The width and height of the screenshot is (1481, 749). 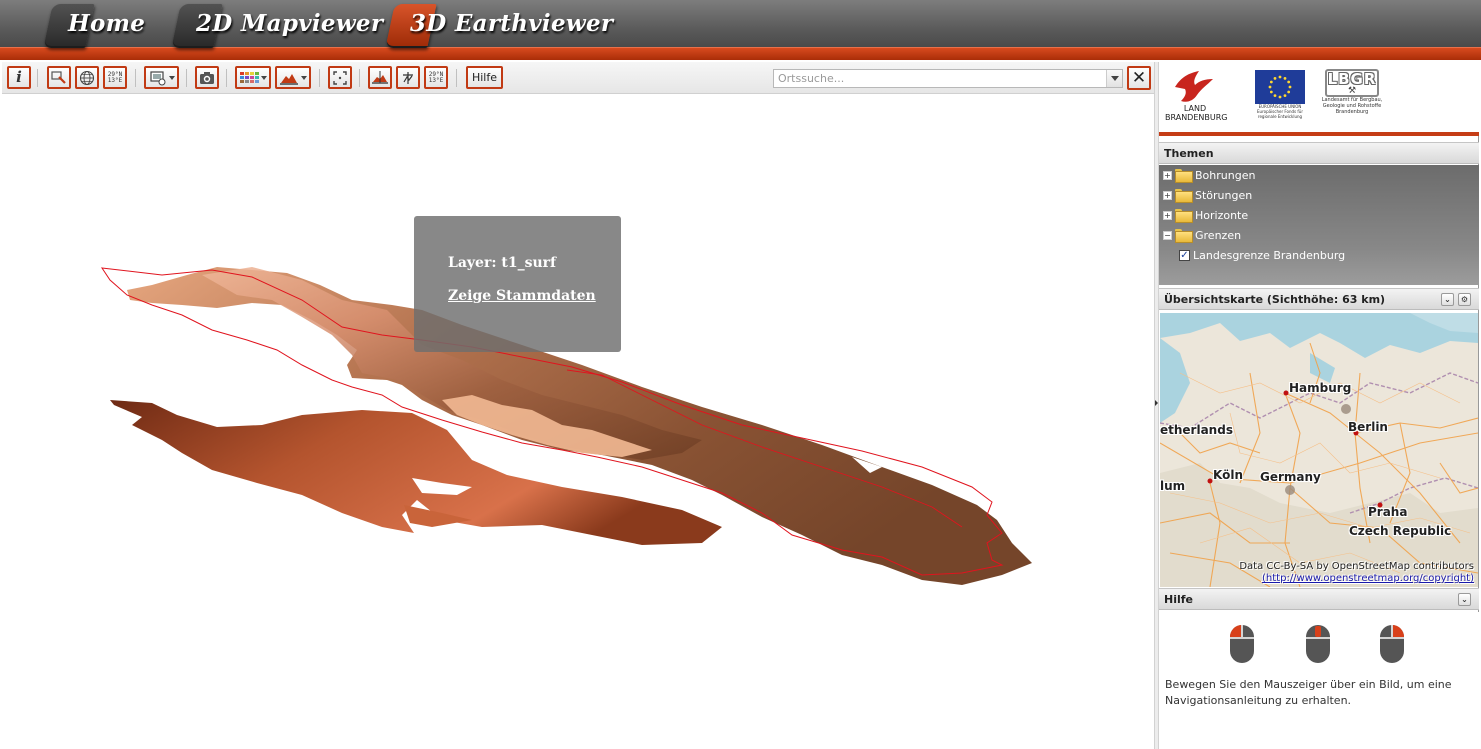 I want to click on mouse-right-button-icon, so click(x=1392, y=644).